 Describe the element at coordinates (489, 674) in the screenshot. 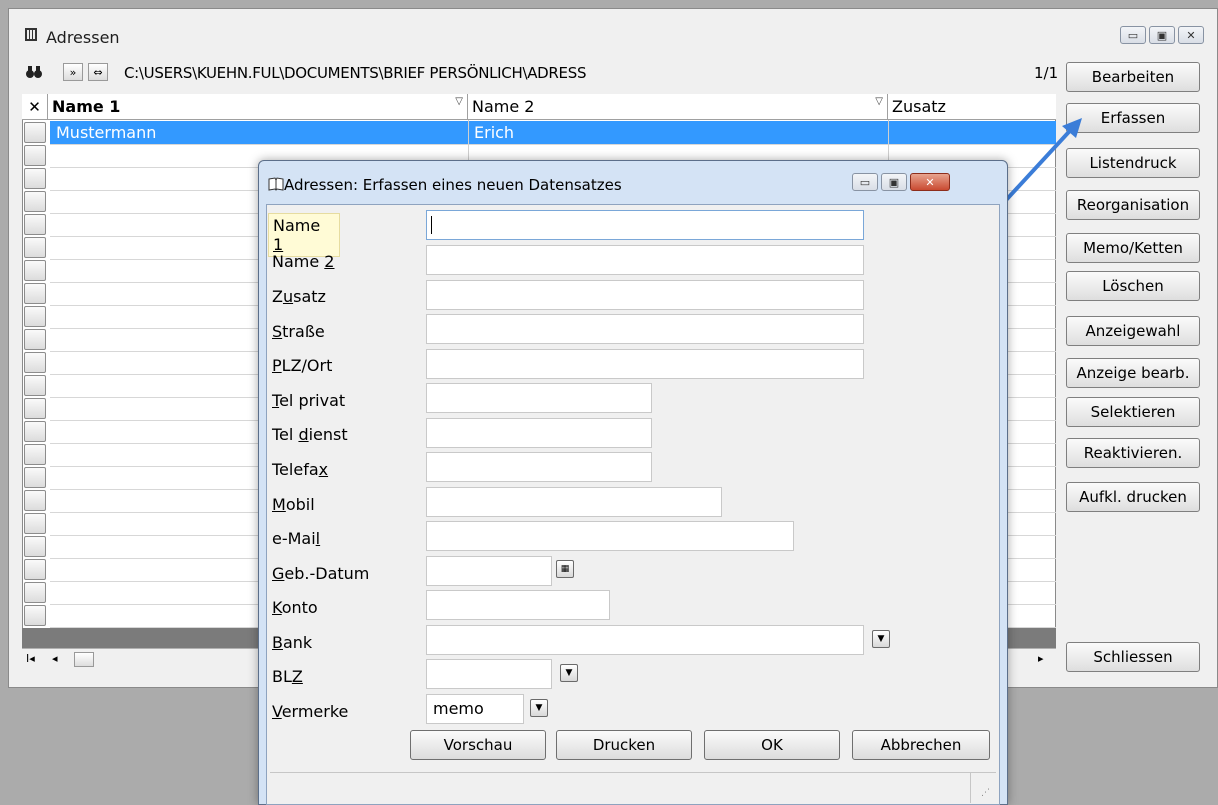

I see `blz-field` at that location.